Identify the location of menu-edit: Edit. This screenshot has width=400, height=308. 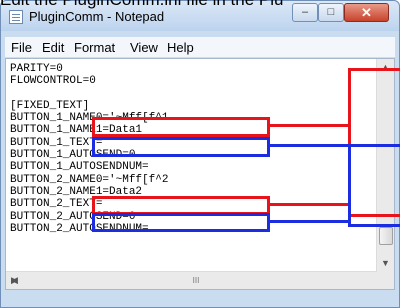
(53, 47).